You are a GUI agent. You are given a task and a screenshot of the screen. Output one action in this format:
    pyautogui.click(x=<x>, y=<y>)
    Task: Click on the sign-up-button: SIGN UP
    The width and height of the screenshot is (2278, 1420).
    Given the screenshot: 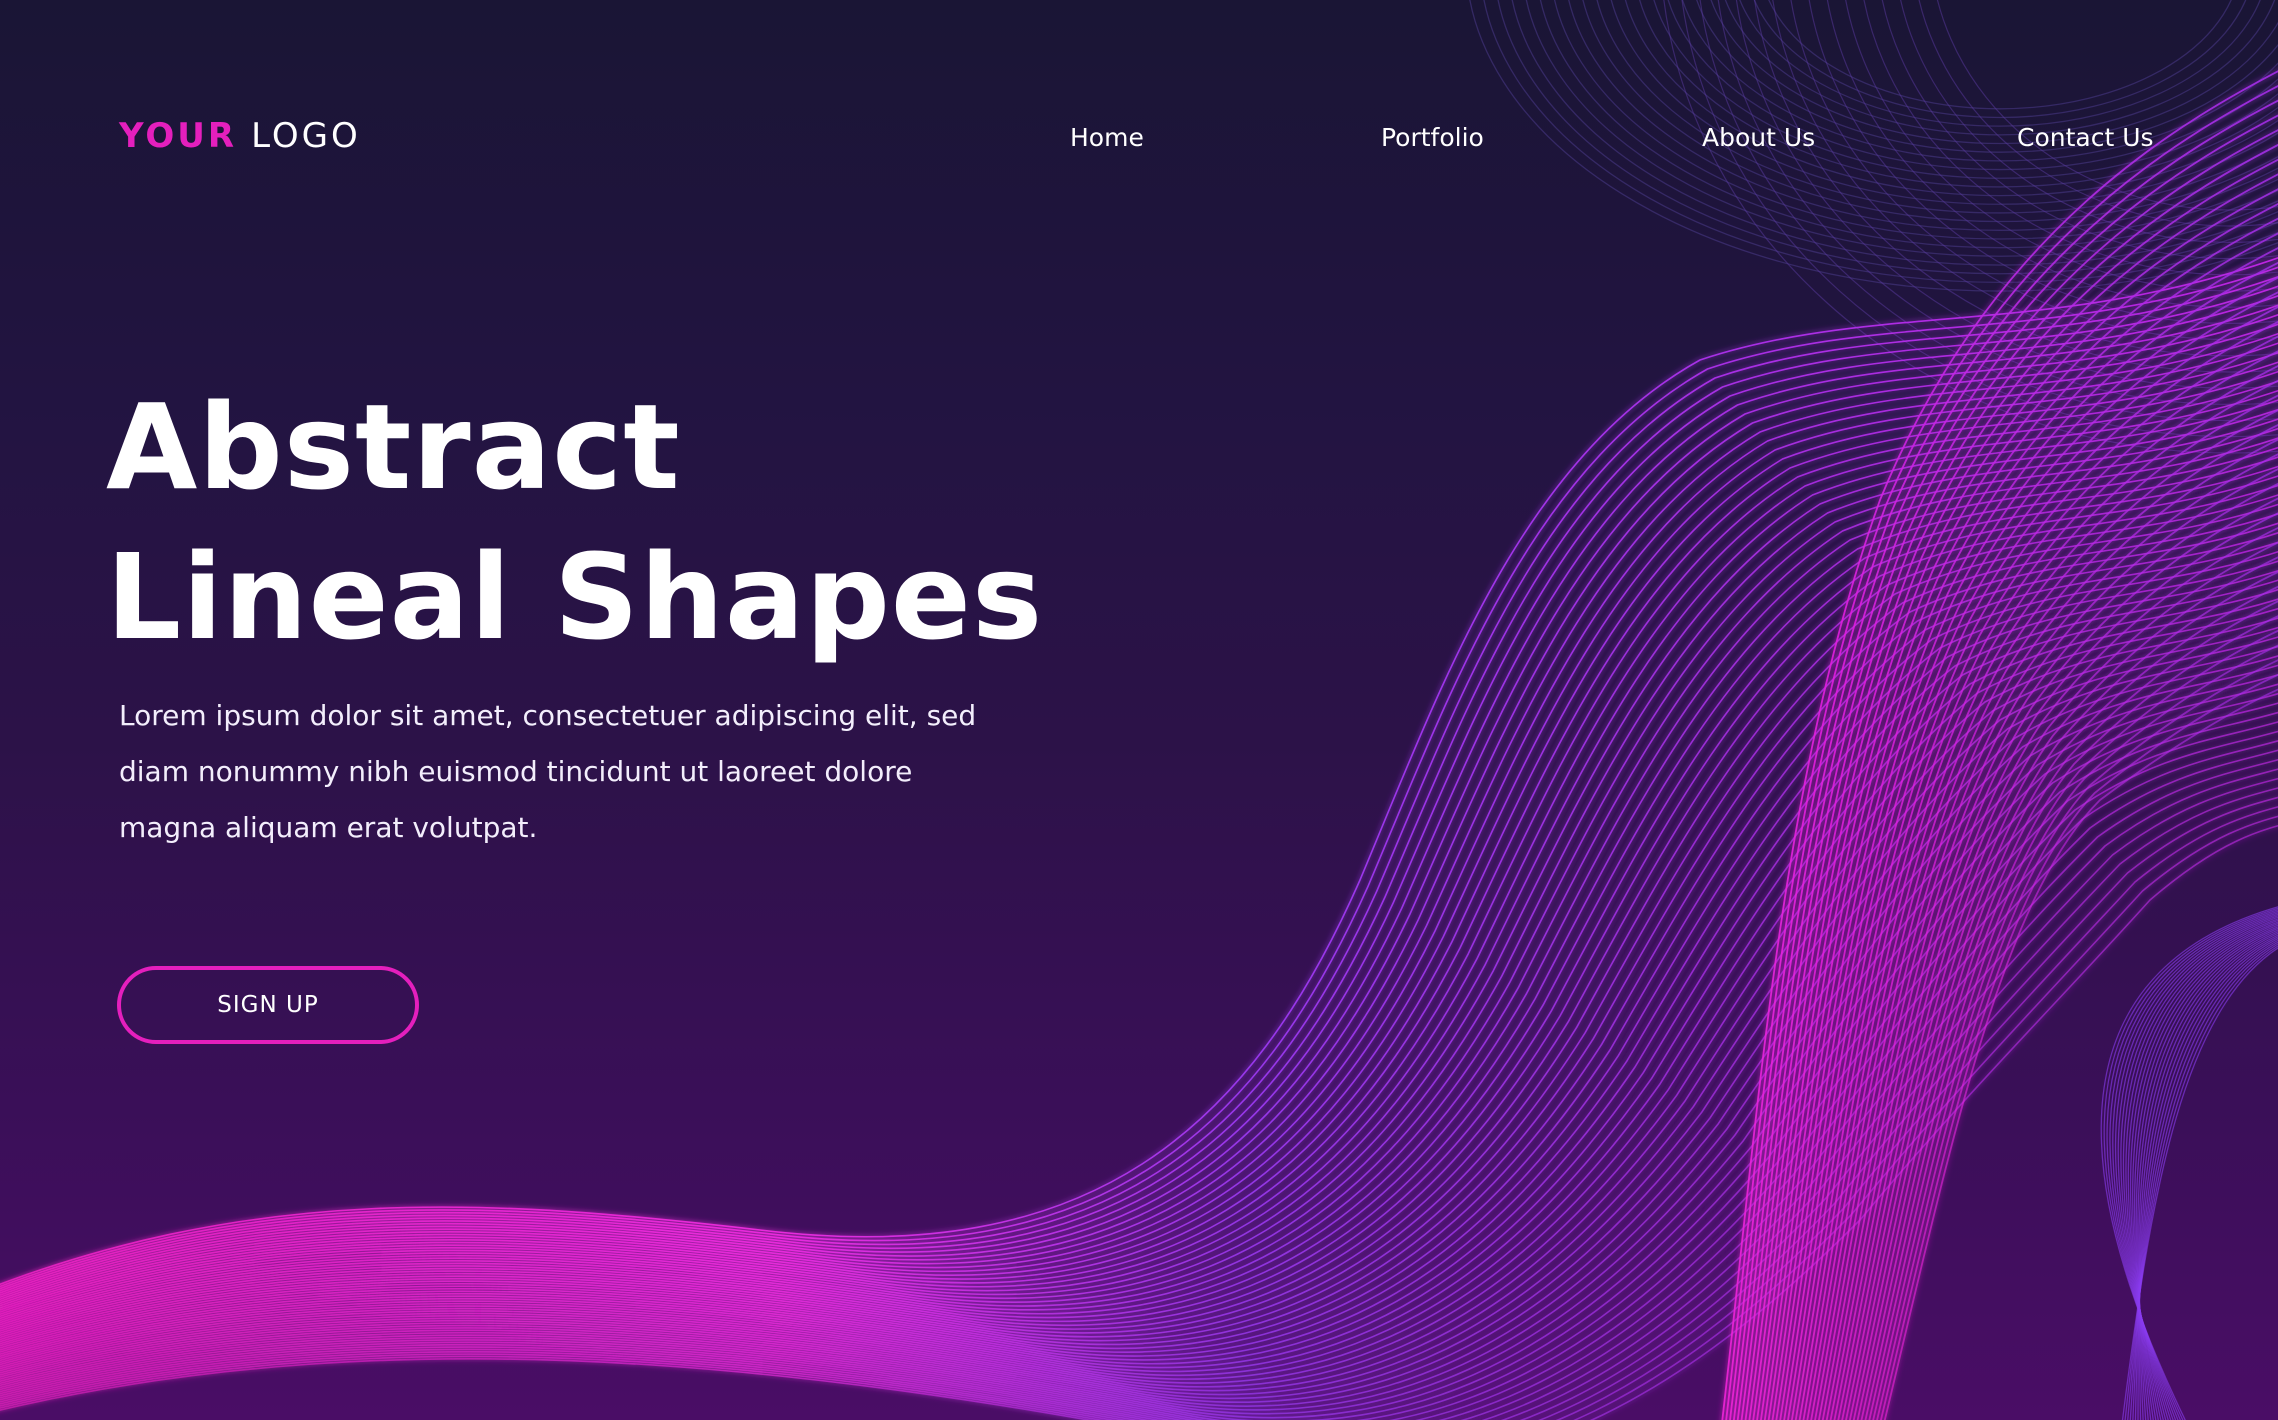 What is the action you would take?
    pyautogui.click(x=268, y=1005)
    